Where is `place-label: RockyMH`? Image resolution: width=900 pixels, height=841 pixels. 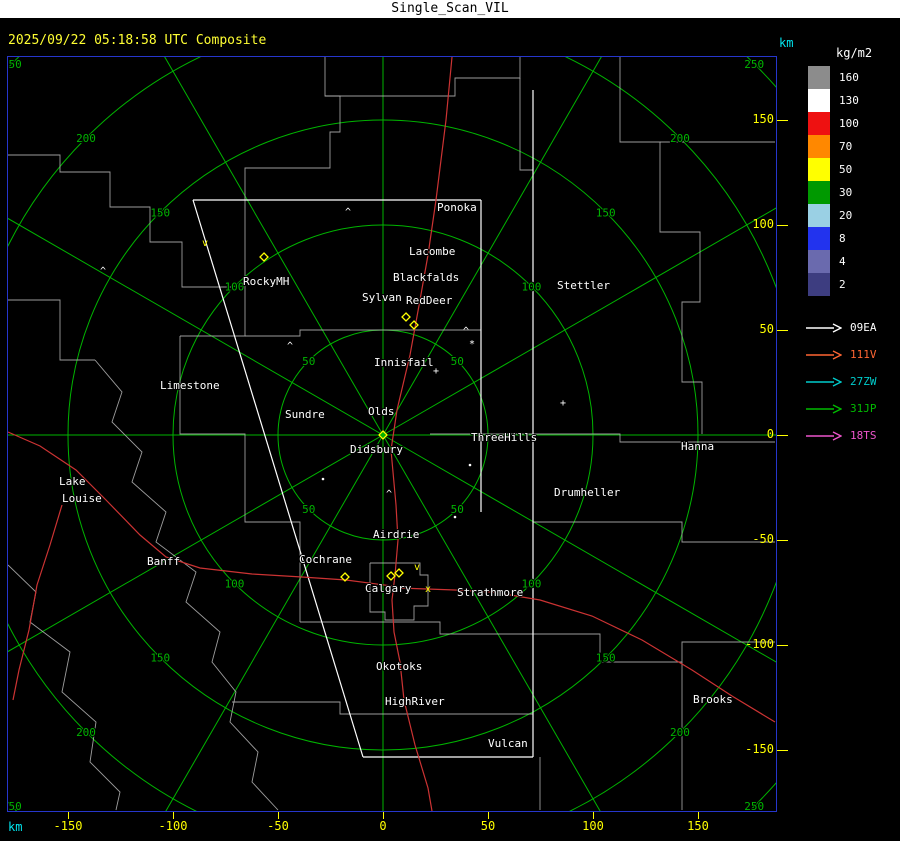 place-label: RockyMH is located at coordinates (266, 281).